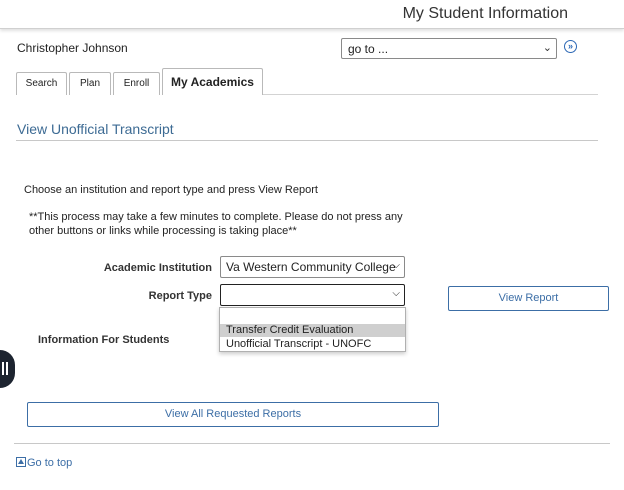 The height and width of the screenshot is (490, 624). Describe the element at coordinates (72, 48) in the screenshot. I see `student-name: Christopher Johnson` at that location.